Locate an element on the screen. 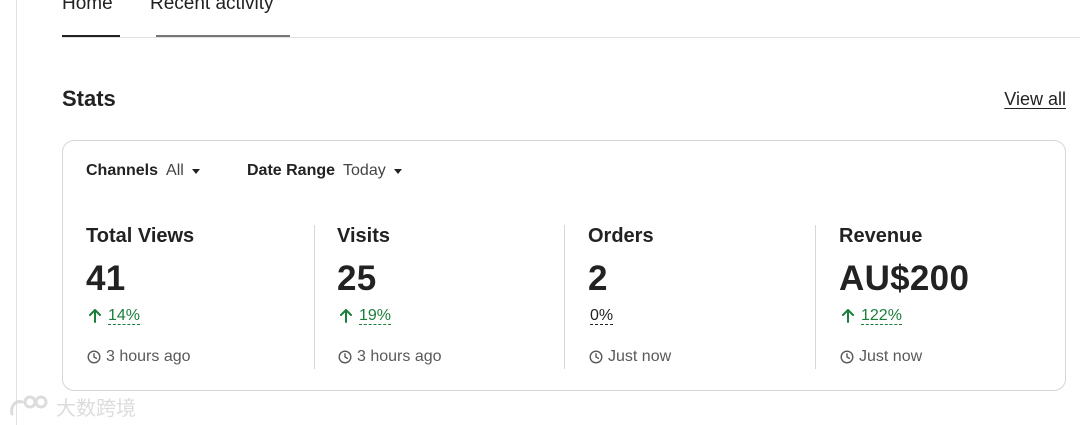 Image resolution: width=1080 pixels, height=425 pixels. metric-value: AU$200 is located at coordinates (904, 278).